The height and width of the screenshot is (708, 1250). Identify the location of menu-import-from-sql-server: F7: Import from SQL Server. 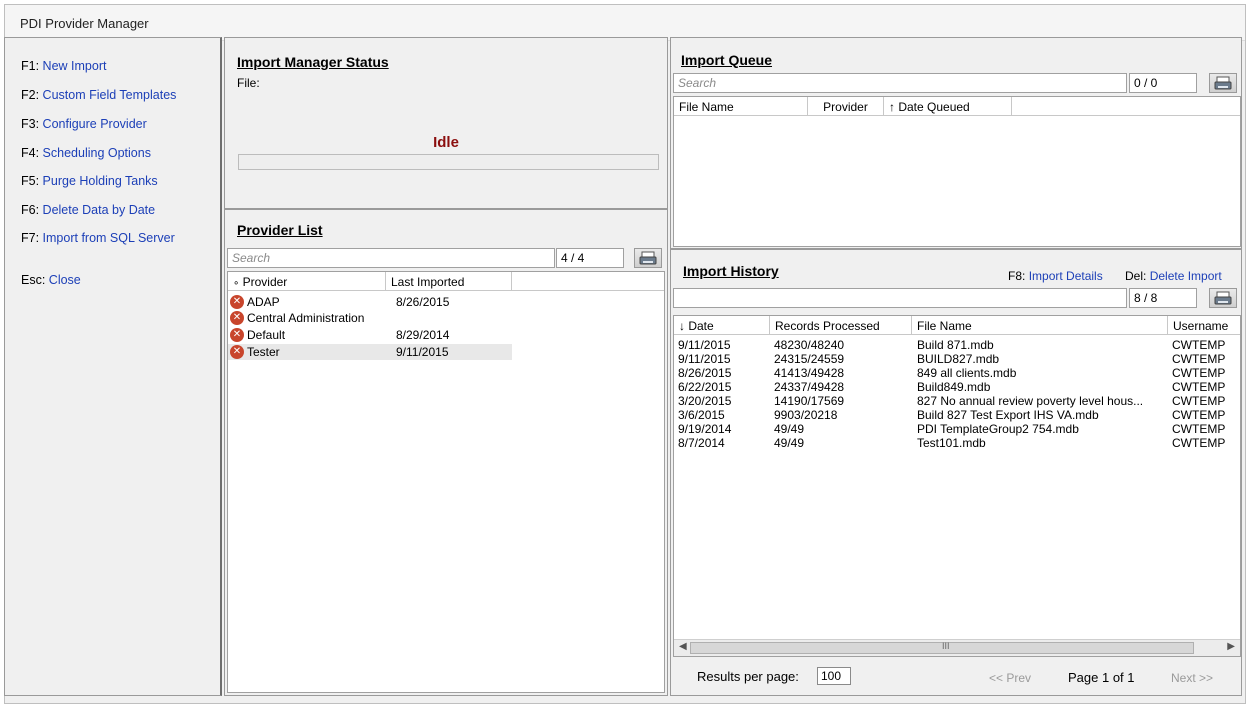
(98, 238).